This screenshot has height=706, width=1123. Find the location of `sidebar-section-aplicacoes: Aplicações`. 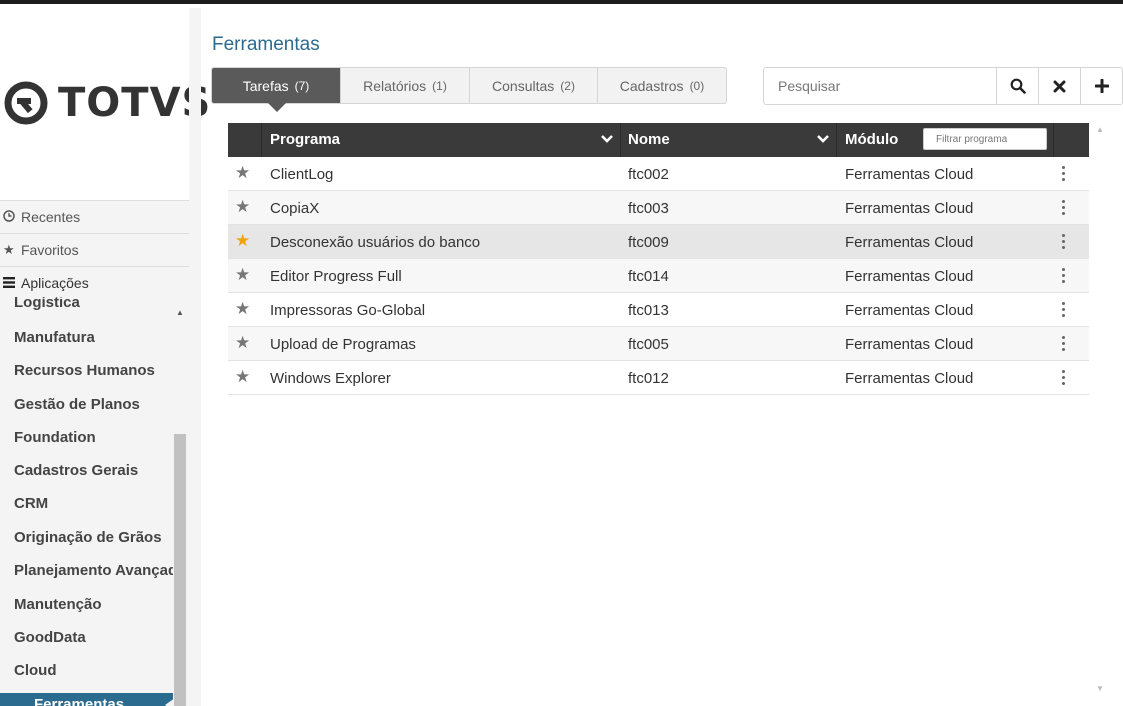

sidebar-section-aplicacoes: Aplicações is located at coordinates (94, 282).